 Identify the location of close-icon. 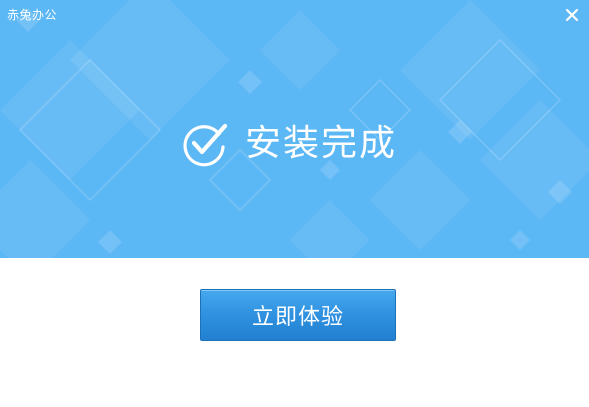
(572, 15).